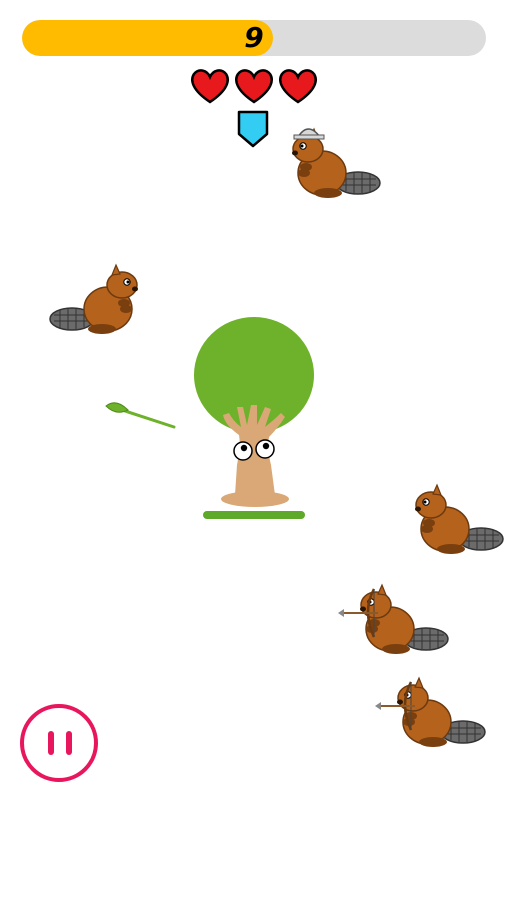 This screenshot has width=506, height=900. I want to click on leaf-spear-projectile, so click(140, 415).